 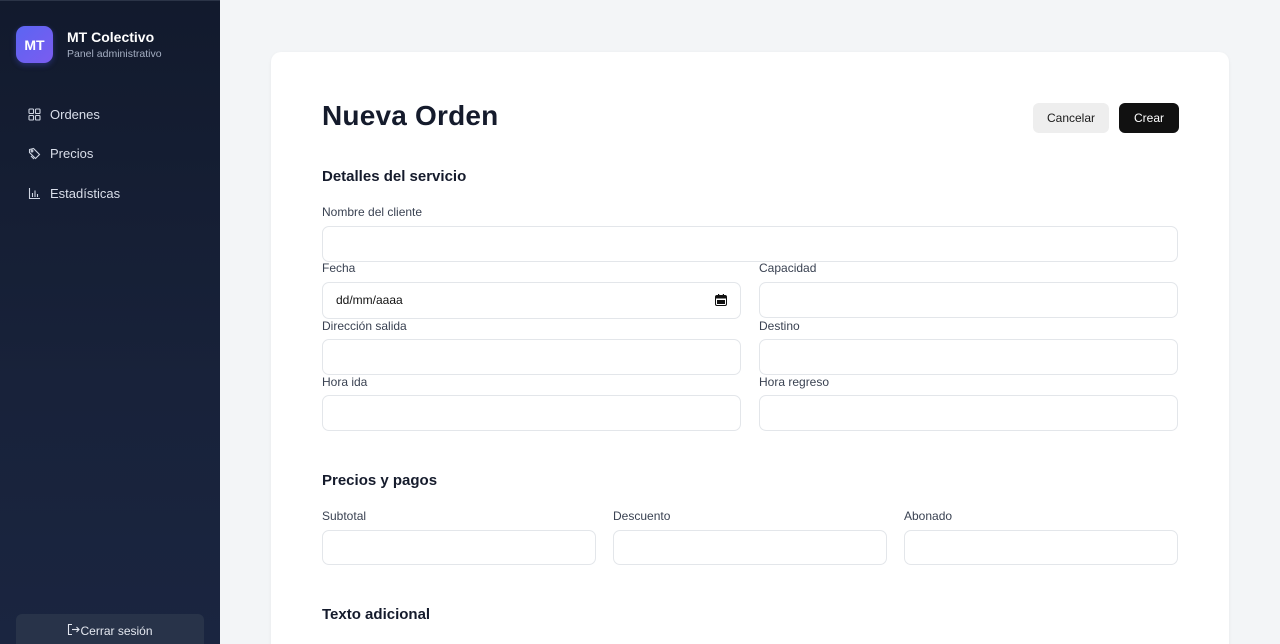 What do you see at coordinates (928, 516) in the screenshot?
I see `paid-label: Abonado` at bounding box center [928, 516].